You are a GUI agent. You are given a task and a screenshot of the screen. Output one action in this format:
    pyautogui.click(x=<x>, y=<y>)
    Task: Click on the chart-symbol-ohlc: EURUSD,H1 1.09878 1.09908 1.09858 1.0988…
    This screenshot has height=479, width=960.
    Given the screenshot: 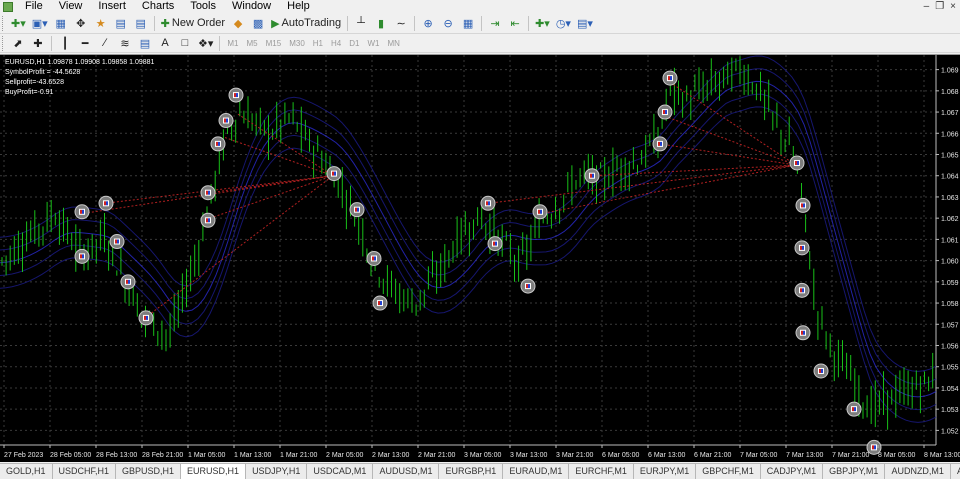 What is the action you would take?
    pyautogui.click(x=80, y=62)
    